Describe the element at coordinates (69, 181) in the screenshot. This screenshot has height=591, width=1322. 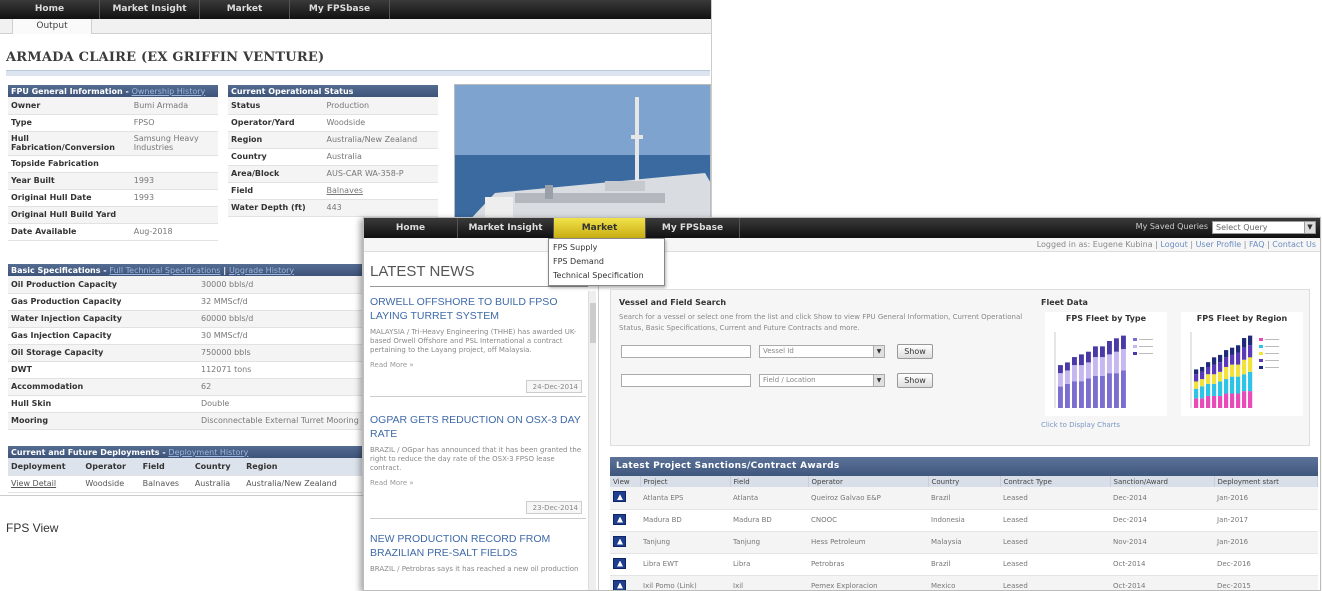
I see `row-key: Year Built` at that location.